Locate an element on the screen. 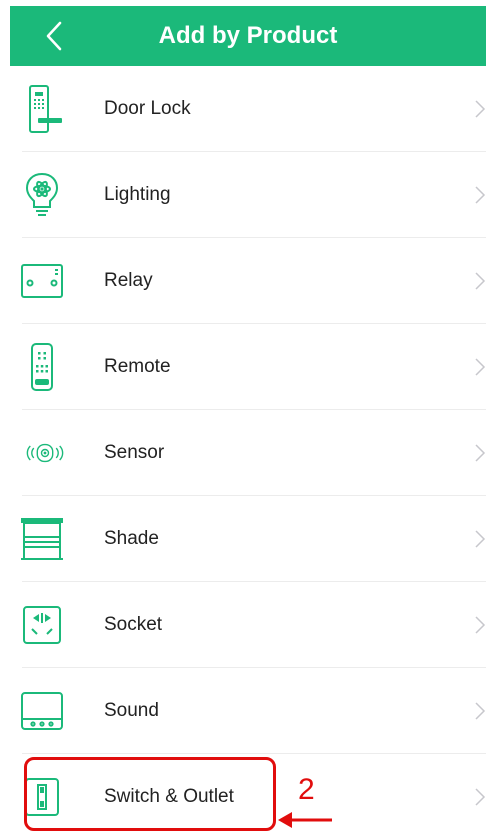  back-button is located at coordinates (54, 36).